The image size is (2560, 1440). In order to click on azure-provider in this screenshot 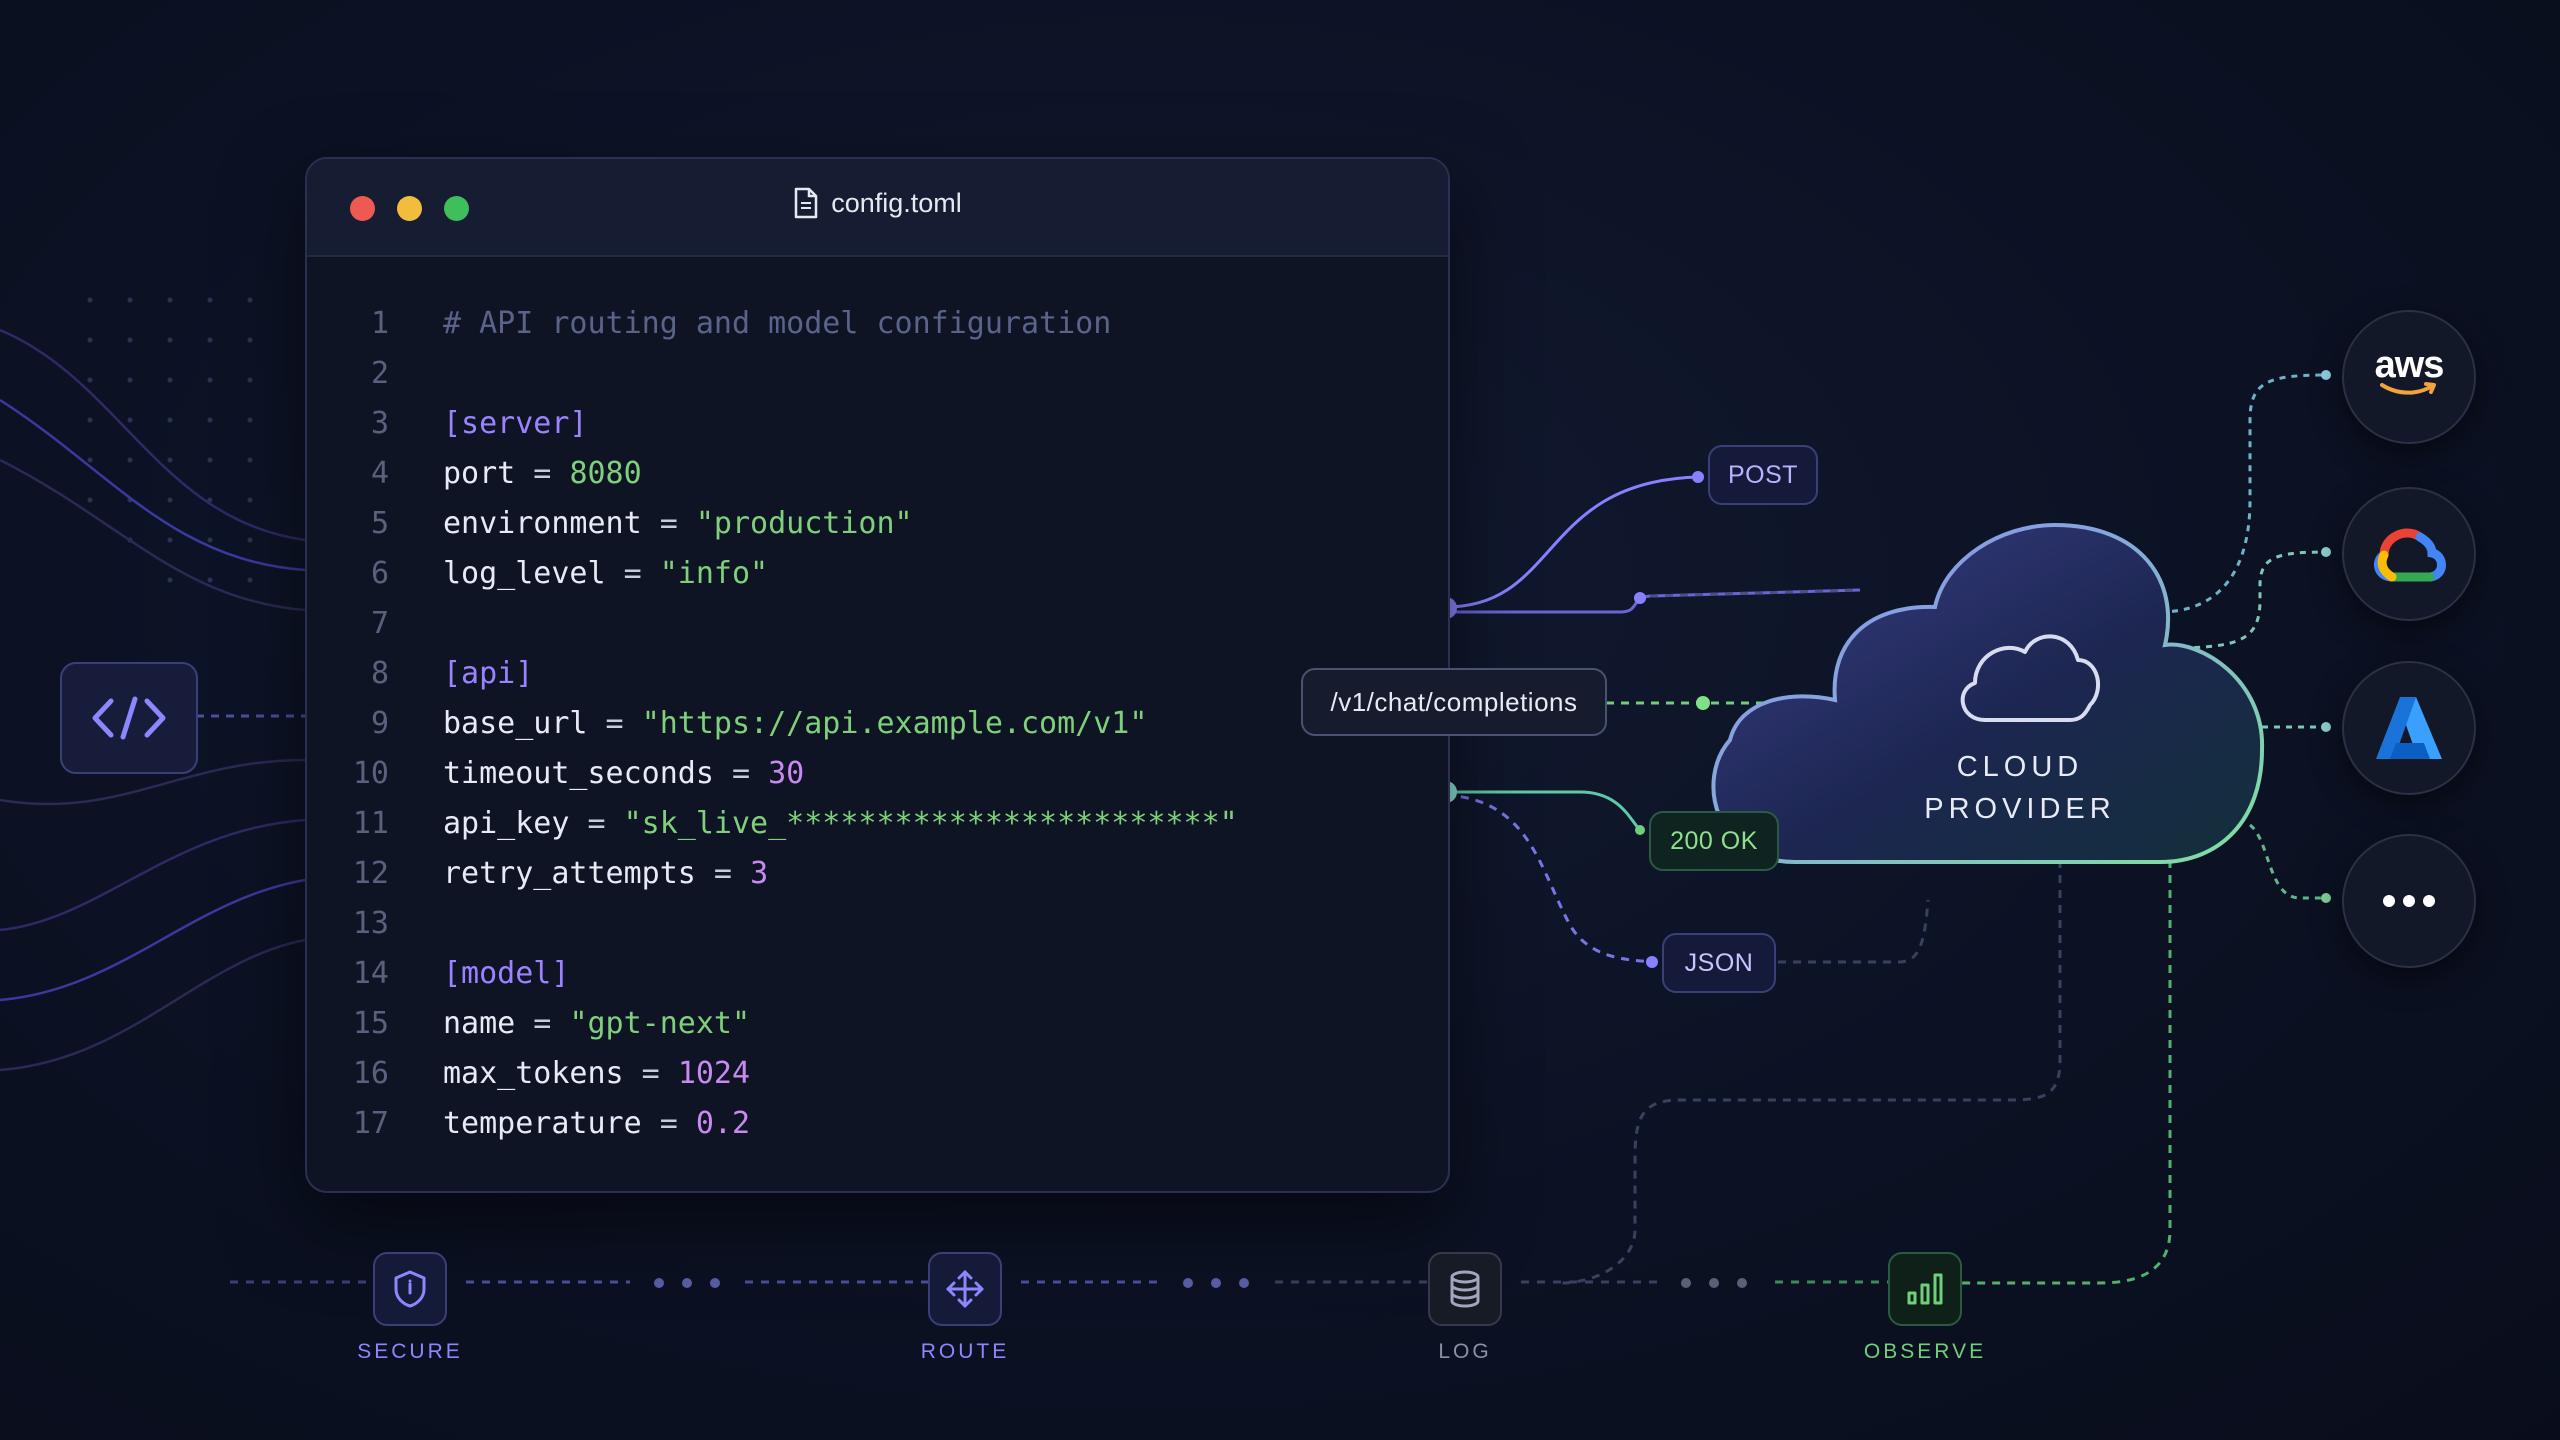, I will do `click(2409, 728)`.